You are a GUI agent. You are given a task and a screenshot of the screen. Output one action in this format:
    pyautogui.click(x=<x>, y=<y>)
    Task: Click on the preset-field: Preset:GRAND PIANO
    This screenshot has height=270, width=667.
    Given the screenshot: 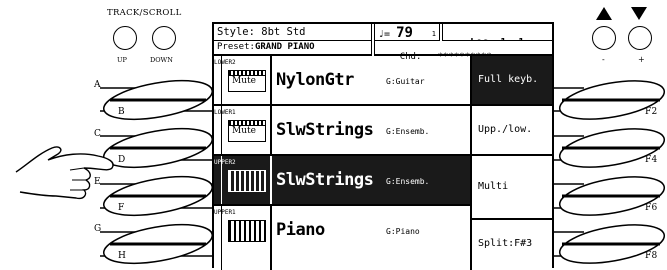 What is the action you would take?
    pyautogui.click(x=293, y=48)
    